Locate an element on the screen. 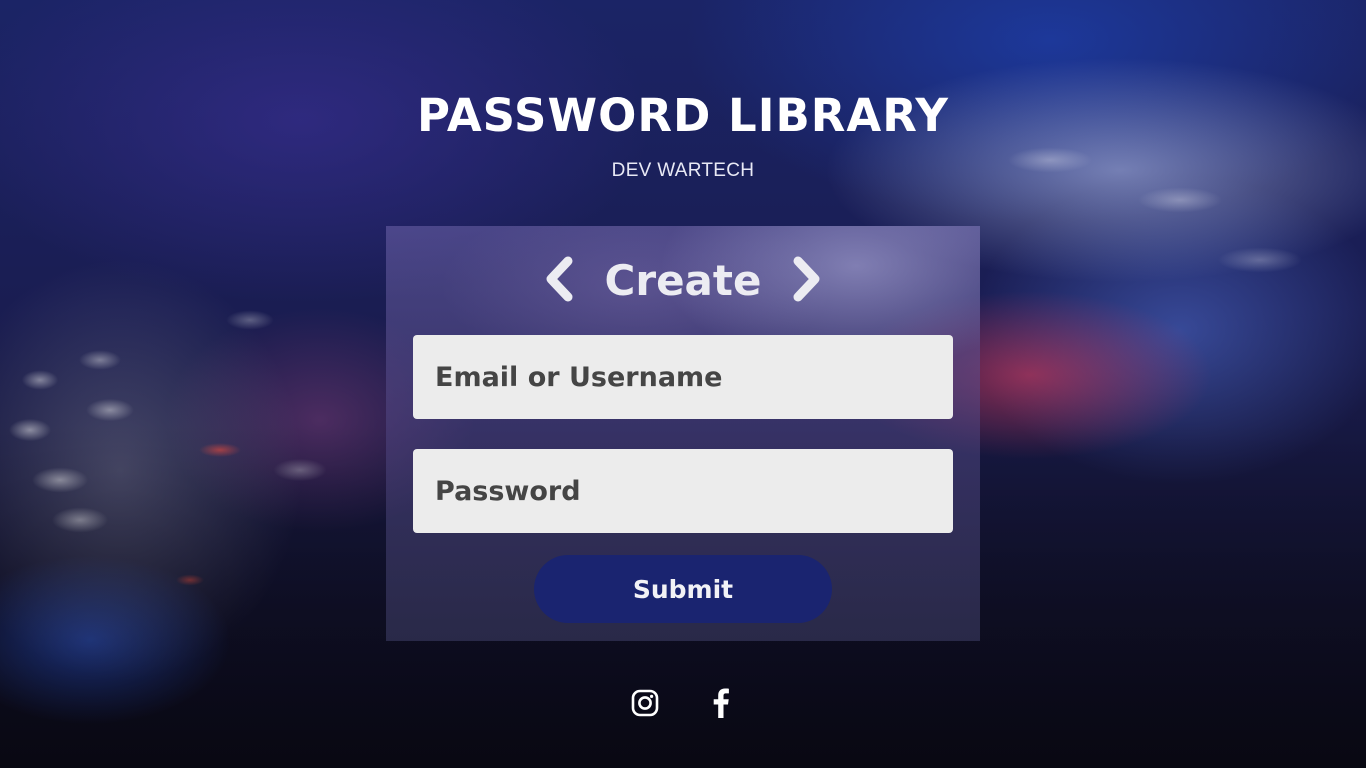 The height and width of the screenshot is (768, 1366). email-username-input is located at coordinates (683, 377).